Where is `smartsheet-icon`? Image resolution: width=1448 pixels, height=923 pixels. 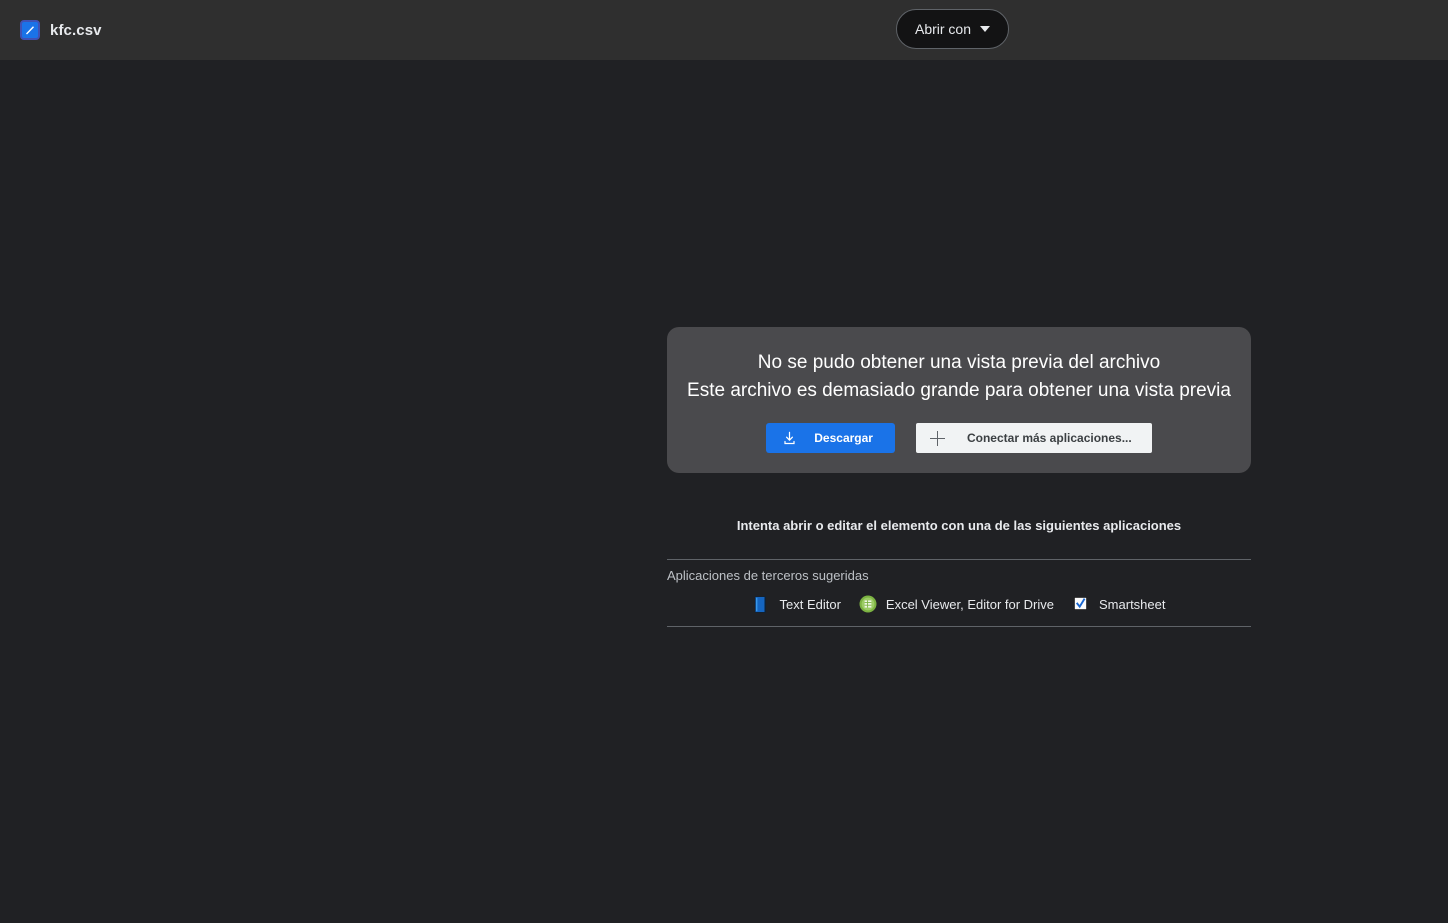 smartsheet-icon is located at coordinates (1081, 604).